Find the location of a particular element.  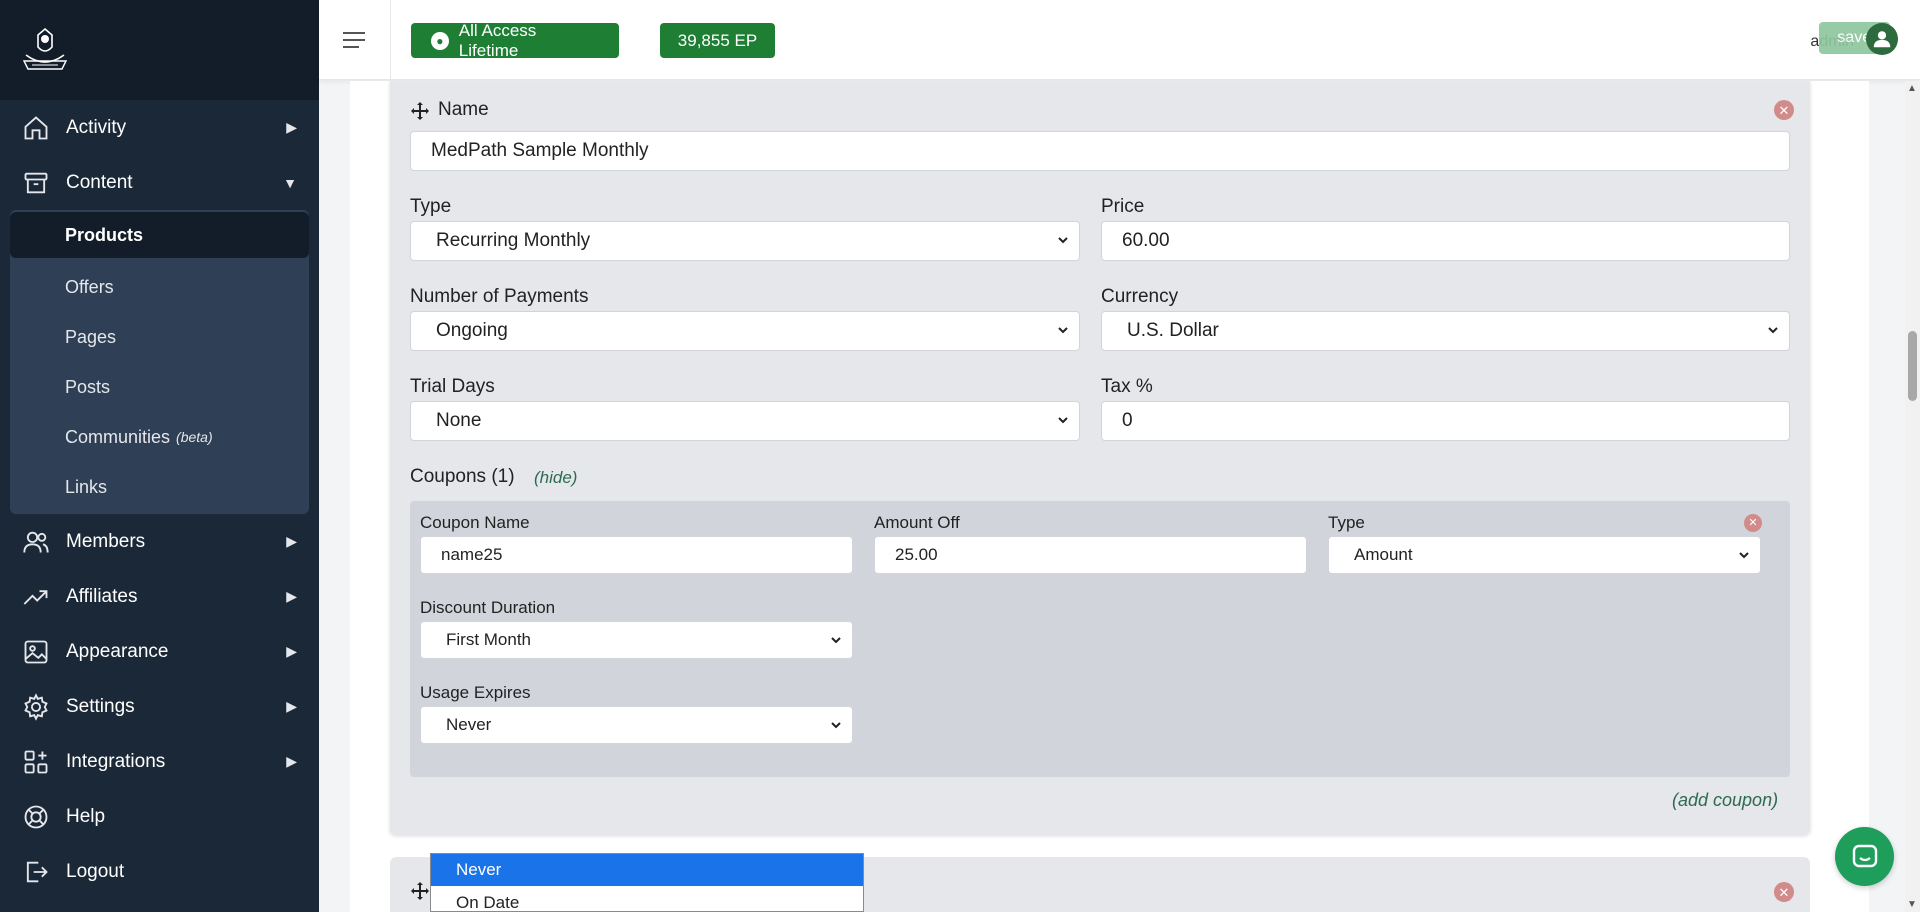

submenu-item-label: Pages is located at coordinates (91, 336).